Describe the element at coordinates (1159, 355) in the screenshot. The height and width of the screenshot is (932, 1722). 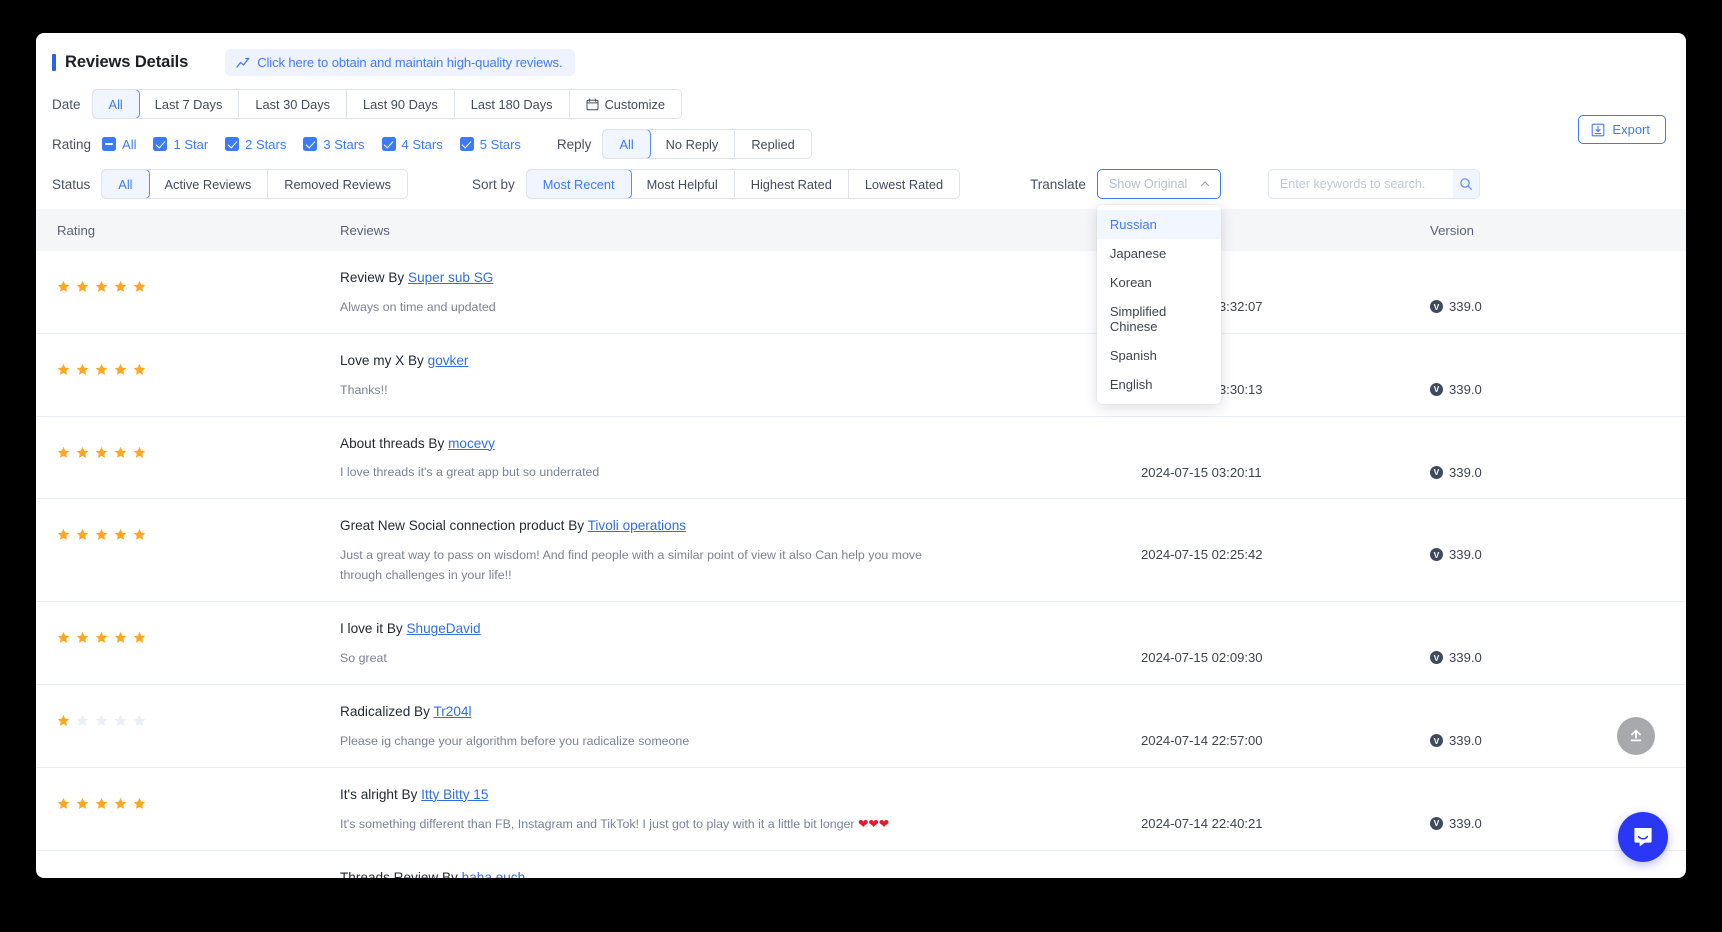
I see `translate-option-spanish: Spanish` at that location.